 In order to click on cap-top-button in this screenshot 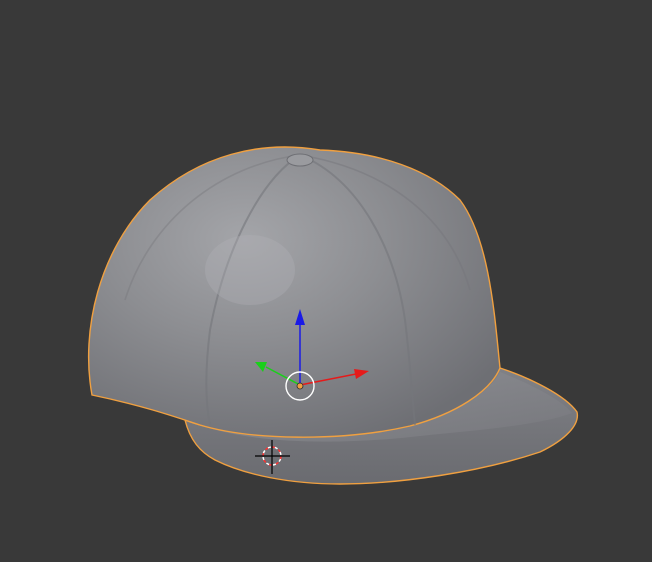, I will do `click(300, 160)`.